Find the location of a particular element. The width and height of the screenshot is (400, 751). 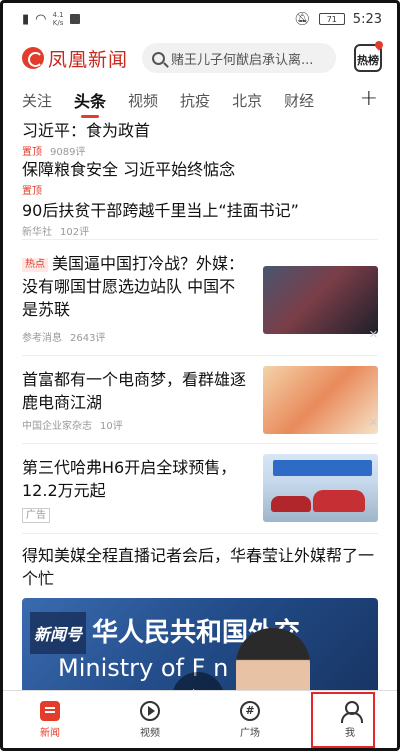

news-title: 90后扶贫干部跨越千里当上“挂面书记” is located at coordinates (160, 210).